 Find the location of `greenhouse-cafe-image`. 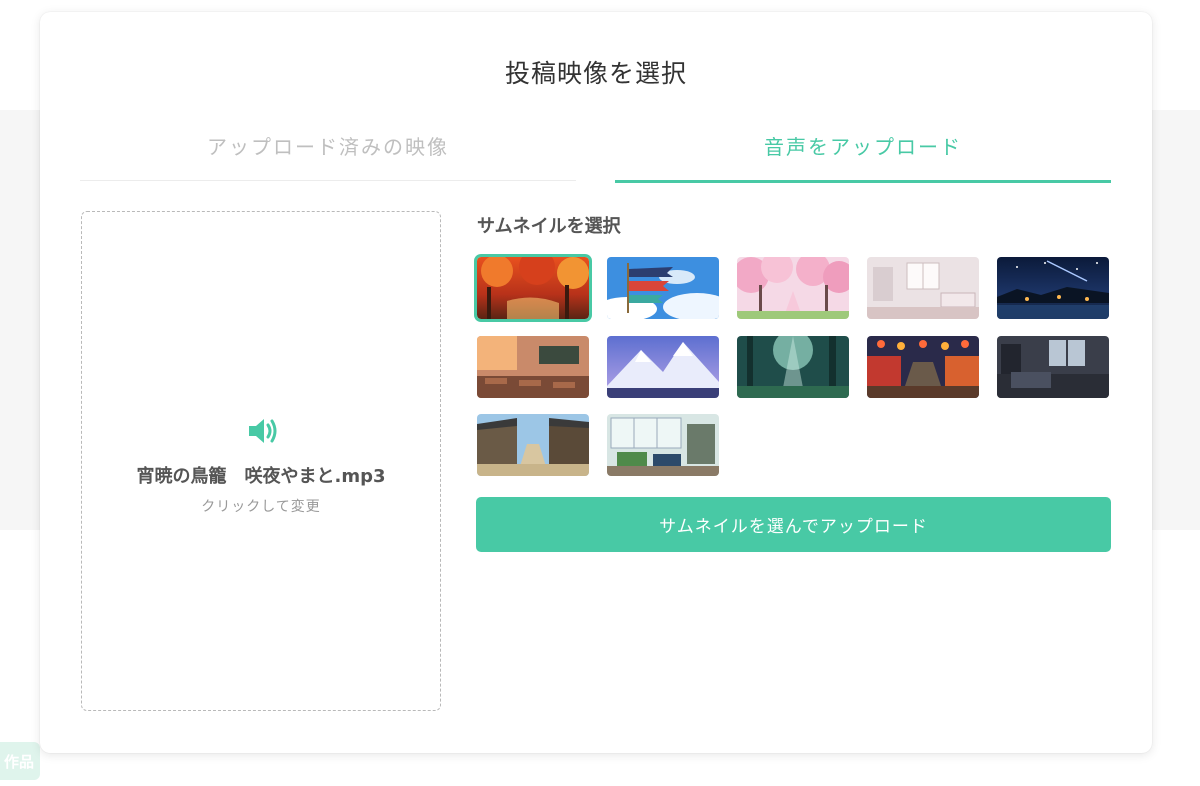

greenhouse-cafe-image is located at coordinates (663, 445).